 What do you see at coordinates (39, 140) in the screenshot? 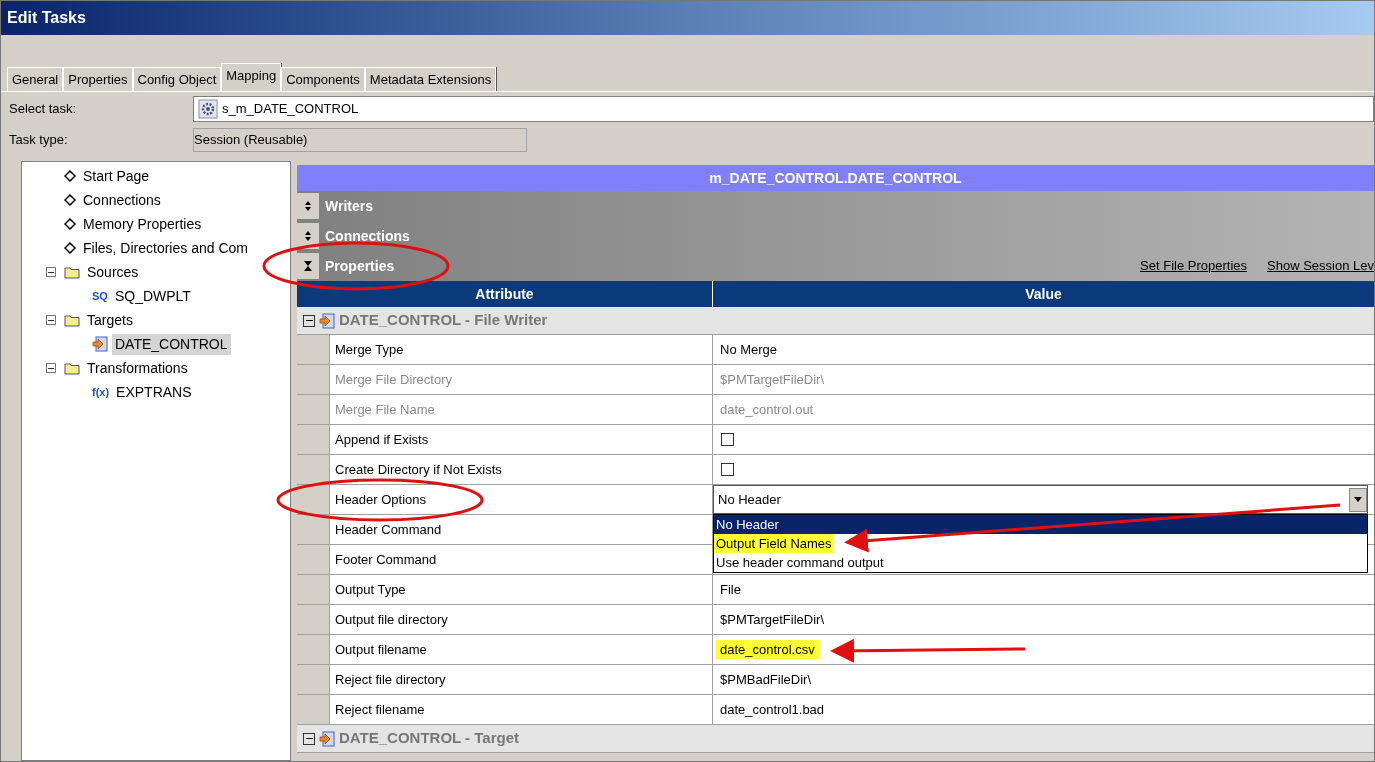
I see `field-label: Task type:` at bounding box center [39, 140].